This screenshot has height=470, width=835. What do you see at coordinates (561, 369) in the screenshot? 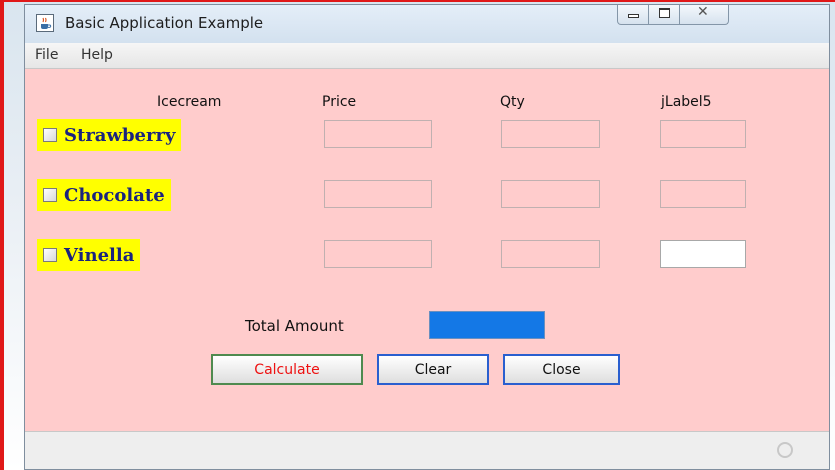
I see `close-button: Close` at bounding box center [561, 369].